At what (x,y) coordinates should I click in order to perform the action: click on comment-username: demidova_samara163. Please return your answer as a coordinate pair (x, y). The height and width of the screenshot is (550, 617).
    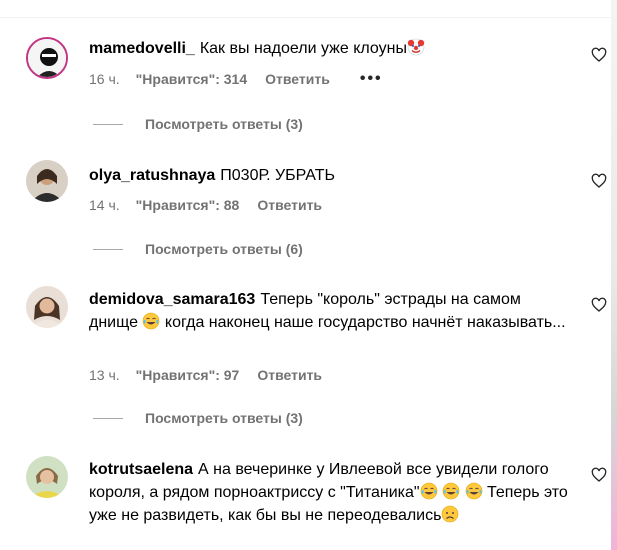
    Looking at the image, I should click on (172, 299).